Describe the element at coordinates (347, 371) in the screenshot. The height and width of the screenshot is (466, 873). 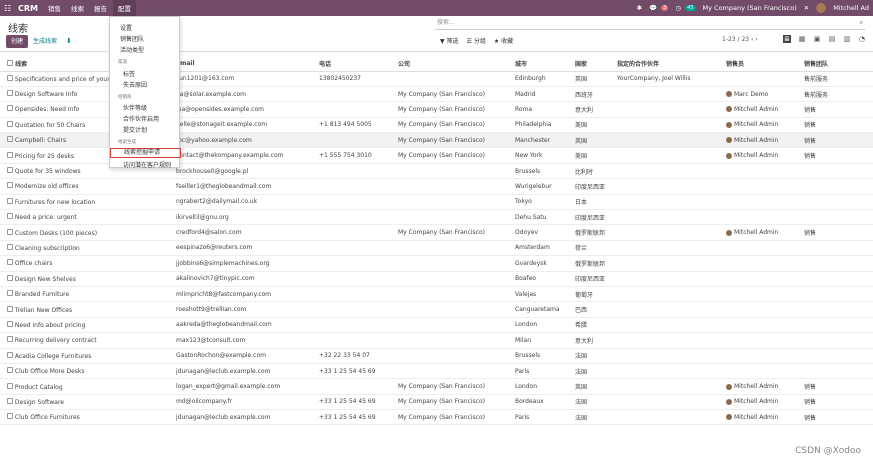
I see `cell-text: +33 1 25 54 45 69` at that location.